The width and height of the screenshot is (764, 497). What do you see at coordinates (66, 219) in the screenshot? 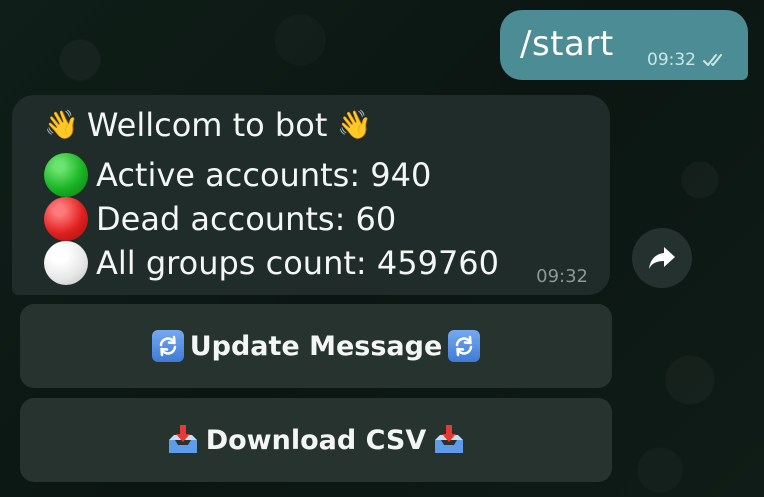
I see `red-circle-icon` at bounding box center [66, 219].